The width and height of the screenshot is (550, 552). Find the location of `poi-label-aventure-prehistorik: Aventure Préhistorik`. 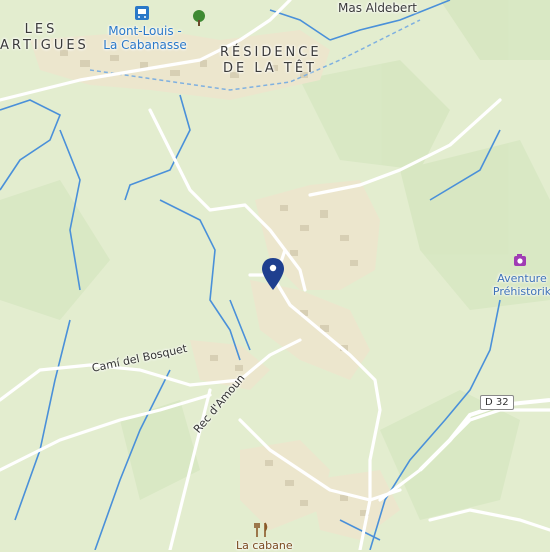

poi-label-aventure-prehistorik: Aventure Préhistorik is located at coordinates (520, 285).